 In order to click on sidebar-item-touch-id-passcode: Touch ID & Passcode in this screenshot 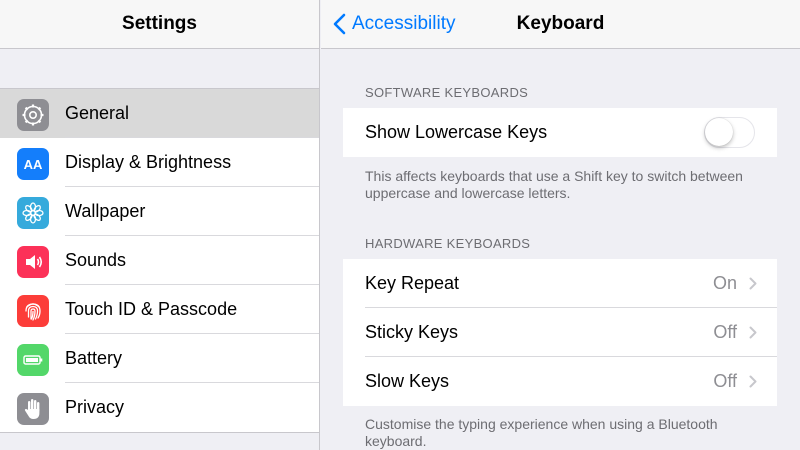, I will do `click(159, 309)`.